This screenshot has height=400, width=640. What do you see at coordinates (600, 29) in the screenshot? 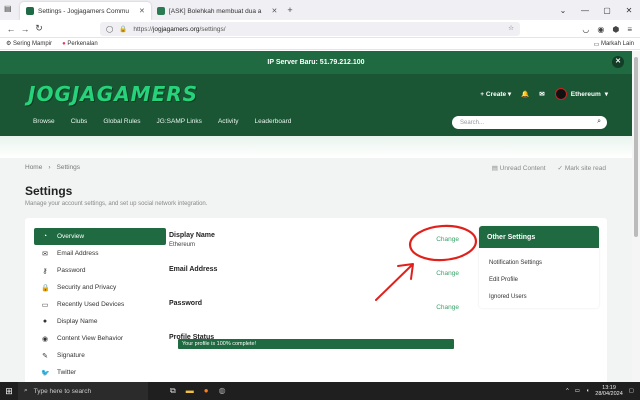
I see `account-icon: ◉` at bounding box center [600, 29].